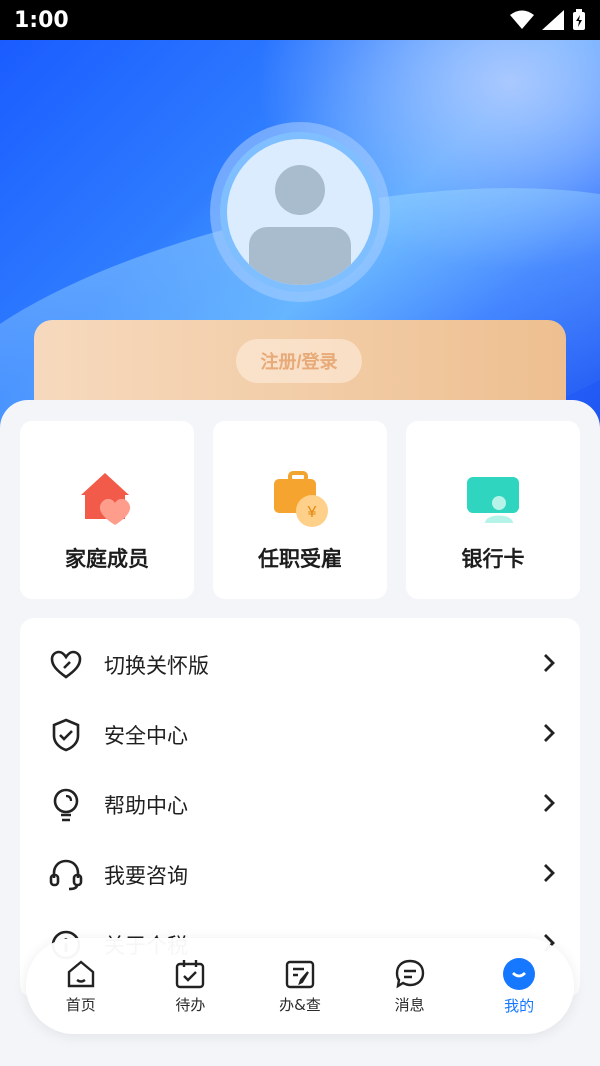 This screenshot has width=600, height=1066. I want to click on quick-label: 家庭成员, so click(107, 559).